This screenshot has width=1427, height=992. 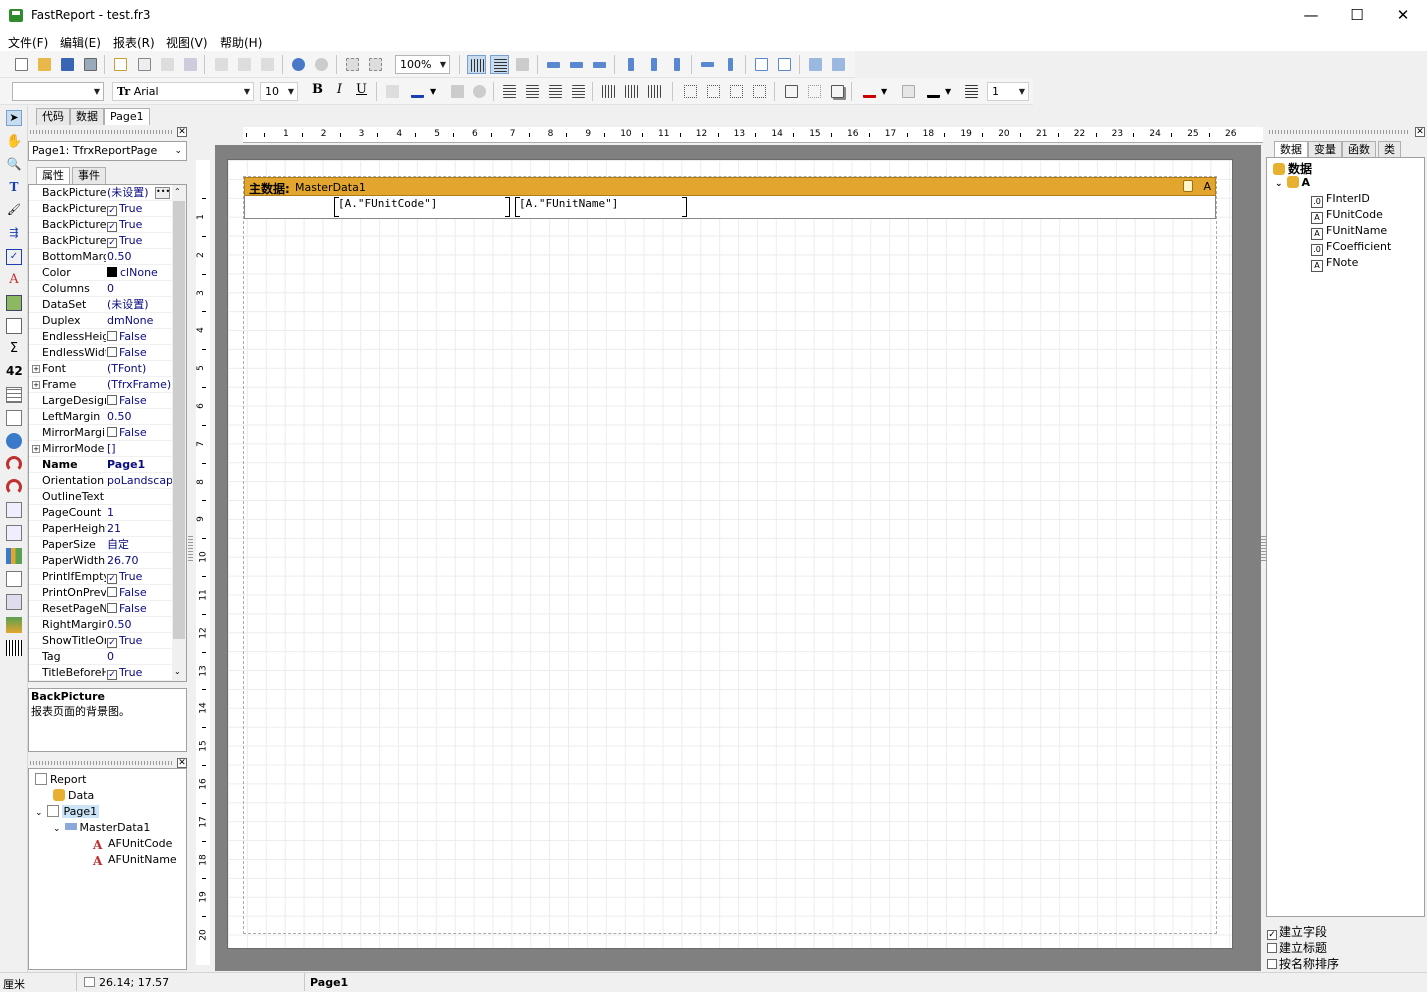 I want to click on fill-style-icon, so click(x=908, y=91).